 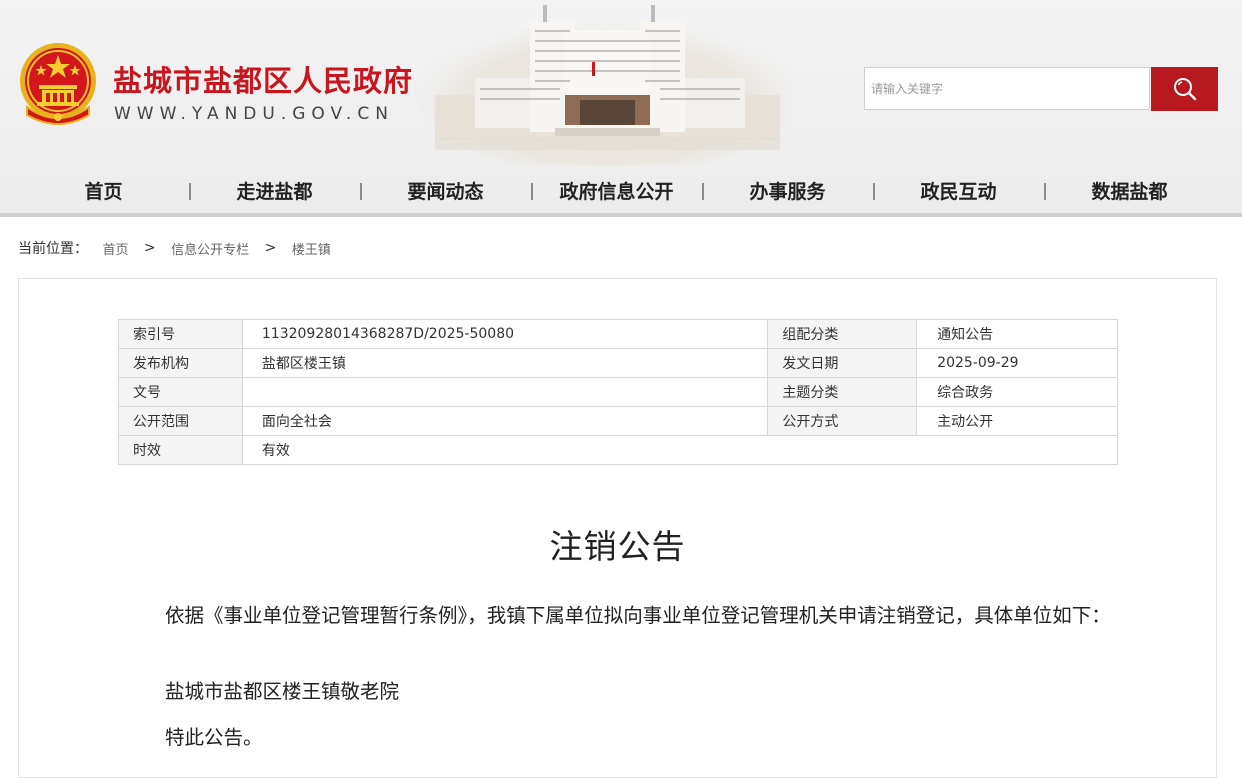 I want to click on table-row: 时效 有效, so click(x=618, y=450).